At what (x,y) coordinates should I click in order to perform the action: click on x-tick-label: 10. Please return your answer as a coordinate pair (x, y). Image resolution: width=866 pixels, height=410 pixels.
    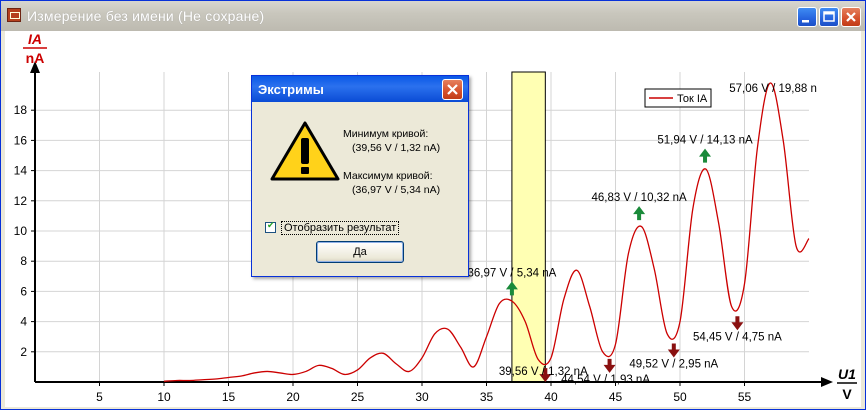
    Looking at the image, I should click on (164, 397).